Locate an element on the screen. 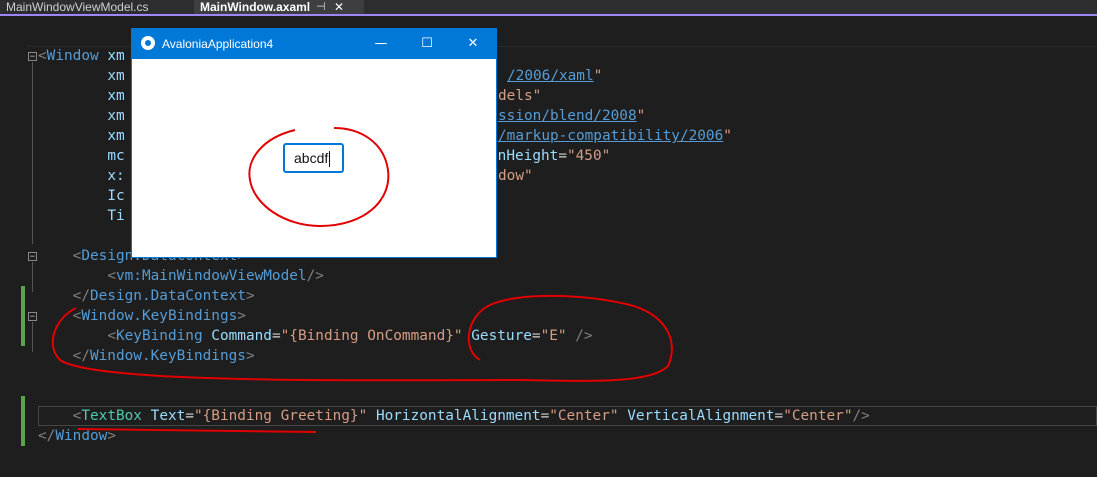 Image resolution: width=1097 pixels, height=477 pixels. annotation-loop-keybindings is located at coordinates (362, 338).